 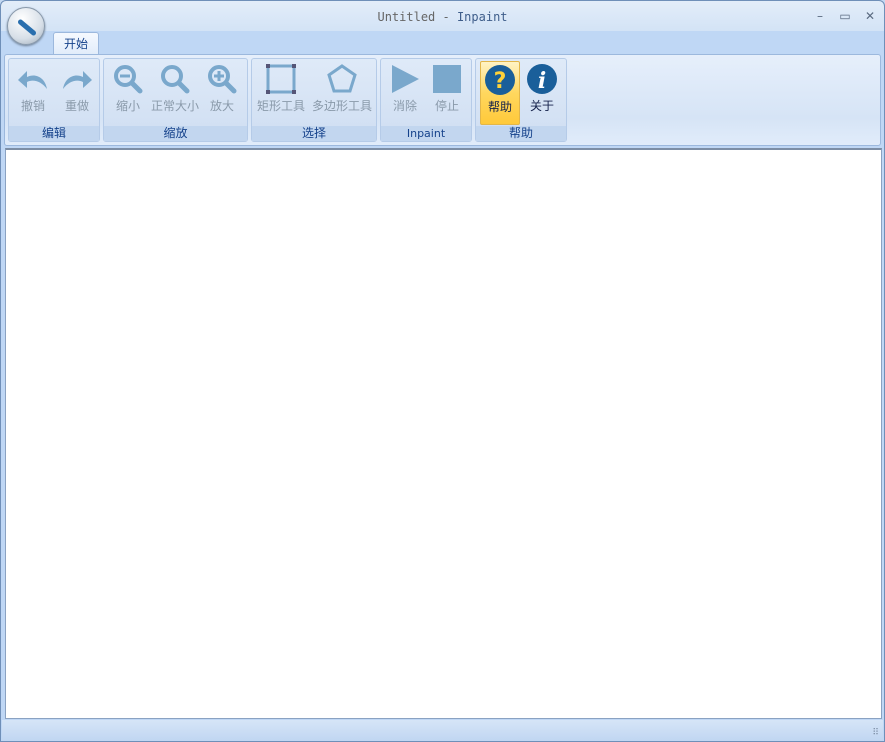 What do you see at coordinates (54, 100) in the screenshot?
I see `group-edit: 撤销 重做 编辑` at bounding box center [54, 100].